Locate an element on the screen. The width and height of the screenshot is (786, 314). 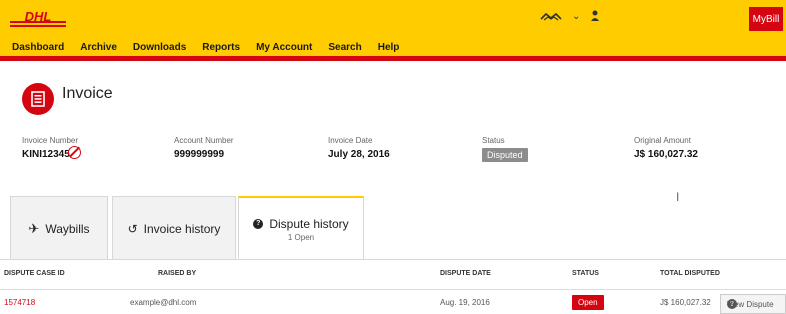
col-total-disputed: TOTAL DISPUTED is located at coordinates (690, 273).